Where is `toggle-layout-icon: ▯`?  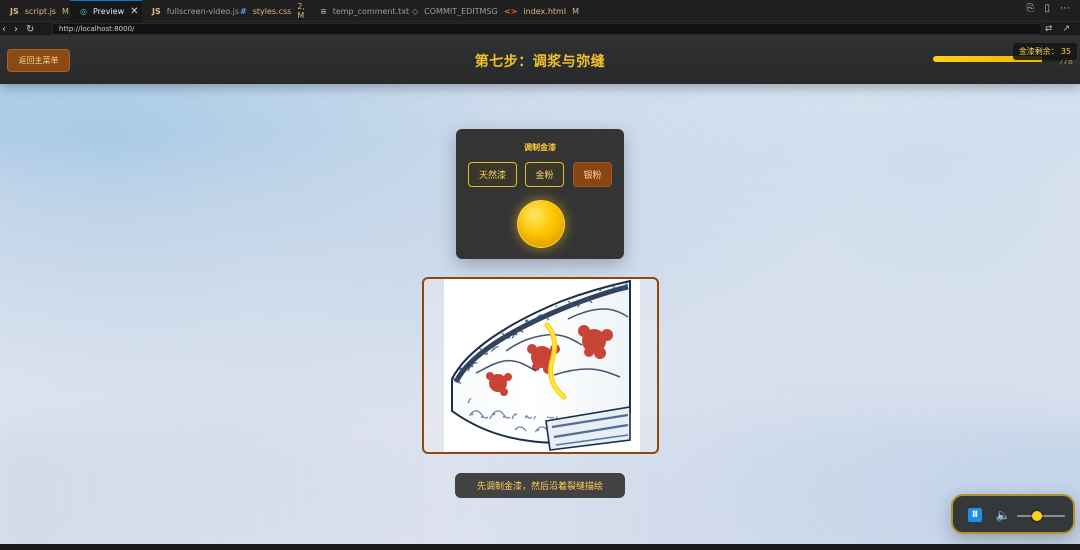 toggle-layout-icon: ▯ is located at coordinates (1047, 8).